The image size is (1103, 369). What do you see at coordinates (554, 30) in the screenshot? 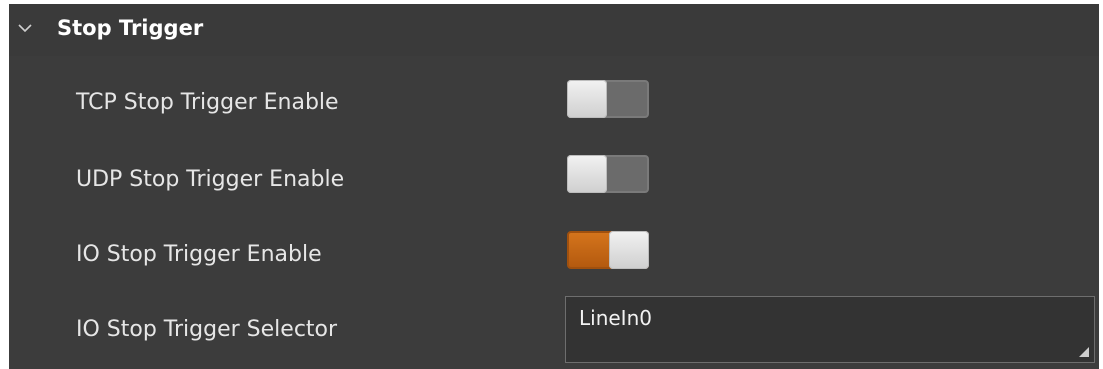
I see `section-header: Stop Trigger` at bounding box center [554, 30].